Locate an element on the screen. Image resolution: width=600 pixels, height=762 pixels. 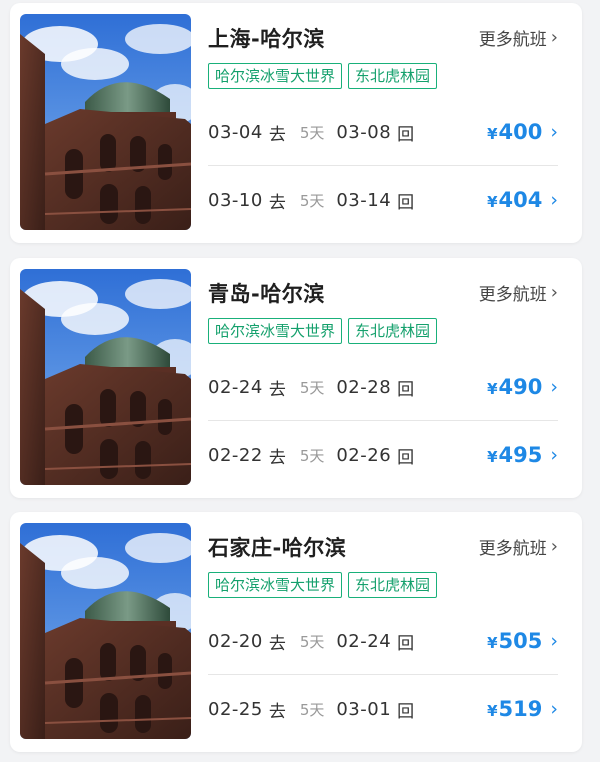
return-date: 02-28 is located at coordinates (364, 387).